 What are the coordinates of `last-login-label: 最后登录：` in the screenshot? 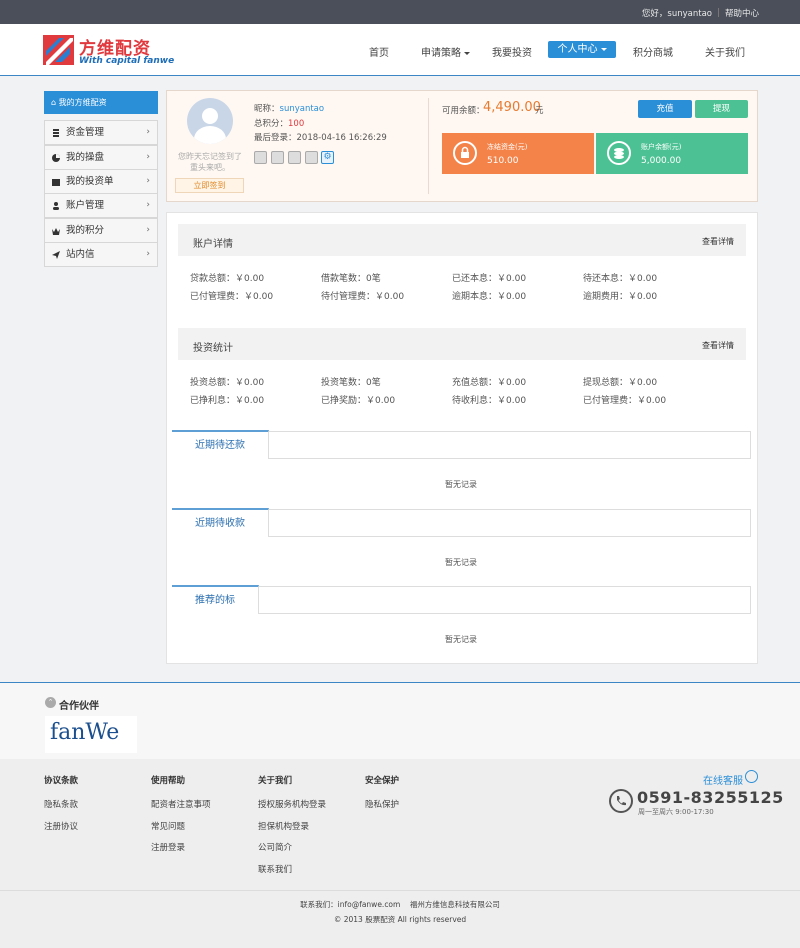 It's located at (275, 138).